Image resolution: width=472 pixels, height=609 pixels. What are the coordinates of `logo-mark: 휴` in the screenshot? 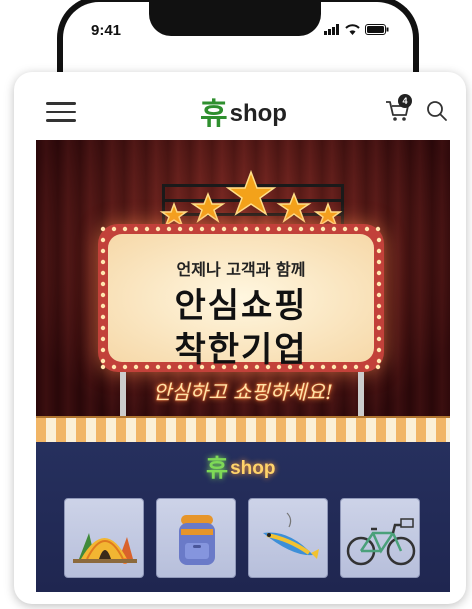 It's located at (214, 114).